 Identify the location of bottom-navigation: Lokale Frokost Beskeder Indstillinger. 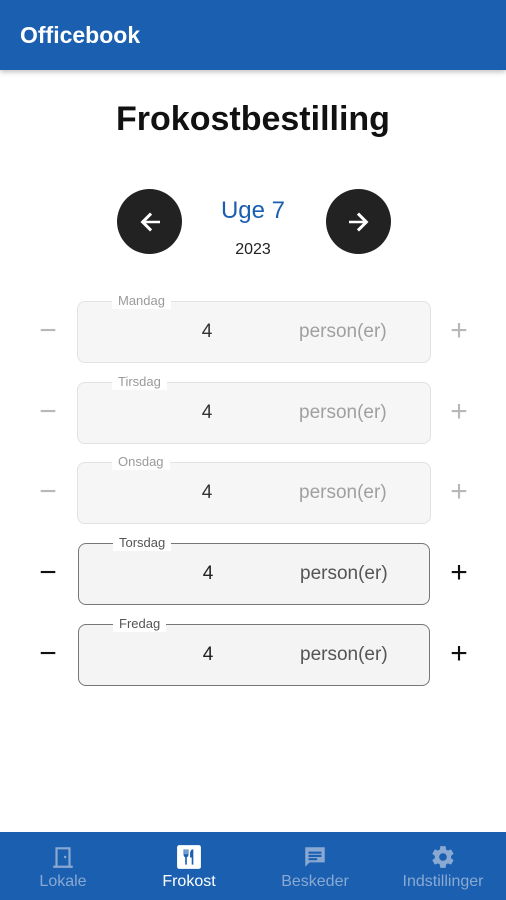
(253, 866).